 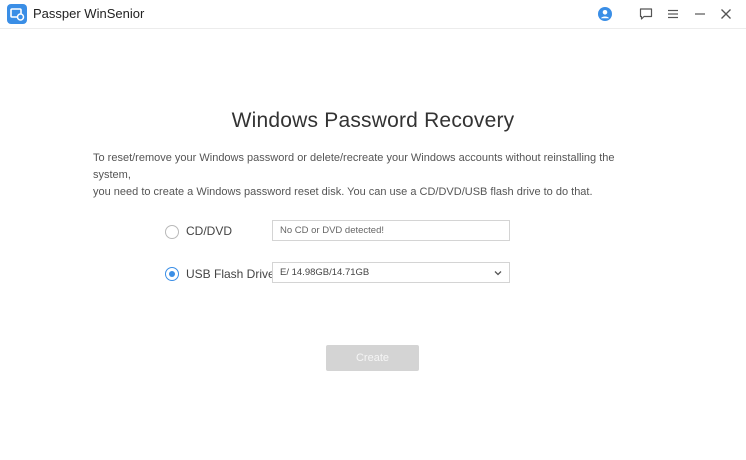 What do you see at coordinates (498, 273) in the screenshot?
I see `chevron-down-icon` at bounding box center [498, 273].